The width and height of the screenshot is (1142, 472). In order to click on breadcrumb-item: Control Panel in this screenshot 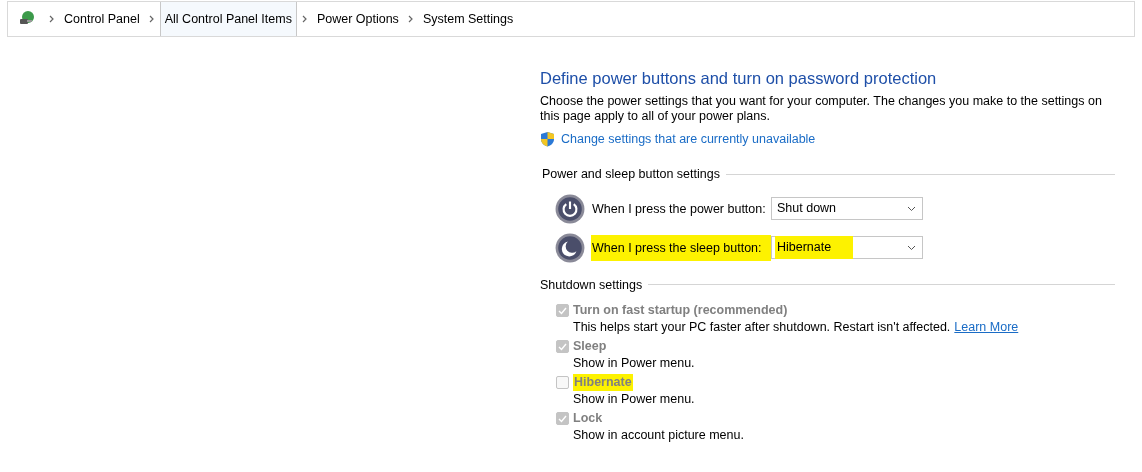, I will do `click(102, 19)`.